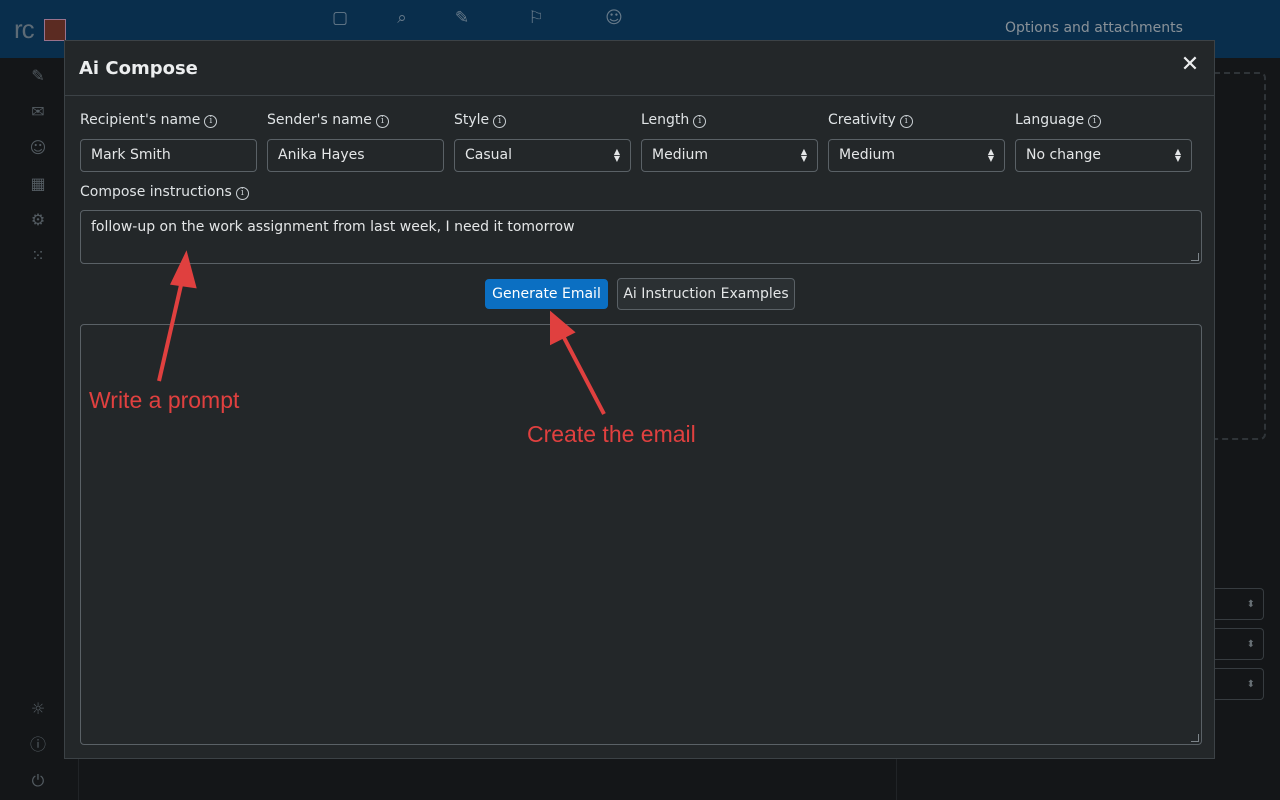  What do you see at coordinates (674, 120) in the screenshot?
I see `length-label: Length i` at bounding box center [674, 120].